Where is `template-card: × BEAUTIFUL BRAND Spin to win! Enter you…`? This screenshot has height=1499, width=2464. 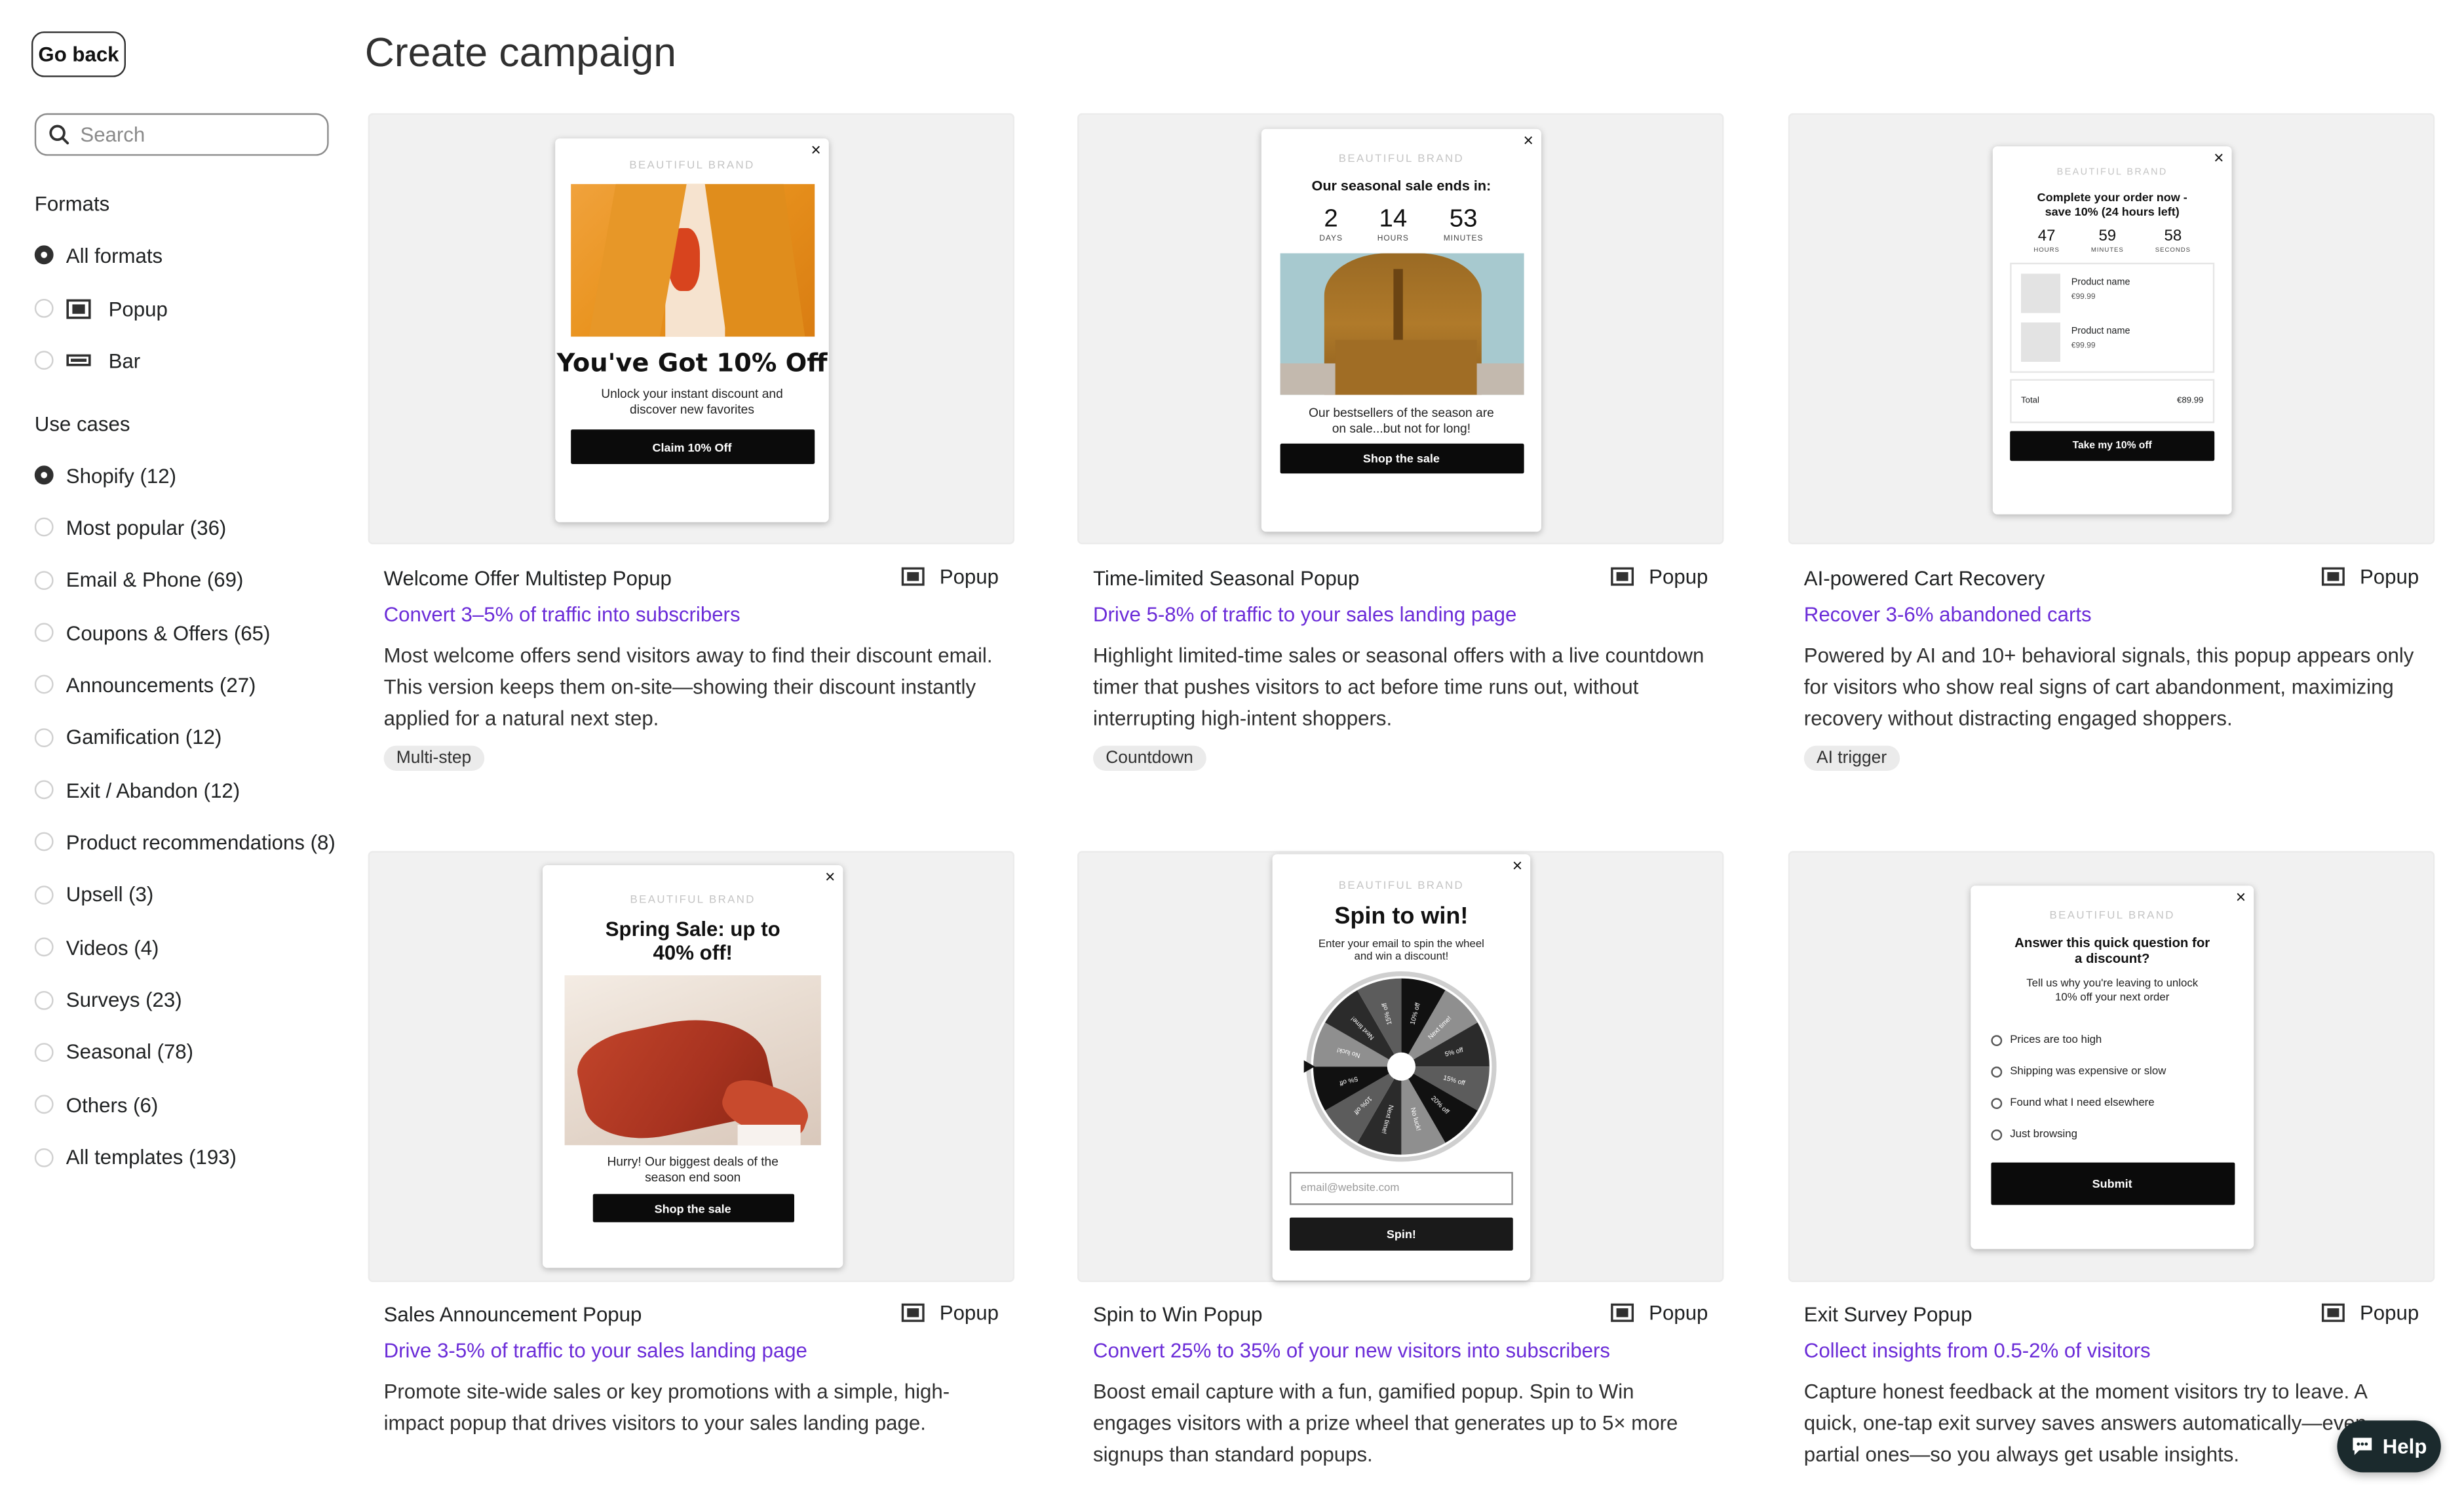 template-card: × BEAUTIFUL BRAND Spin to win! Enter you… is located at coordinates (1400, 1175).